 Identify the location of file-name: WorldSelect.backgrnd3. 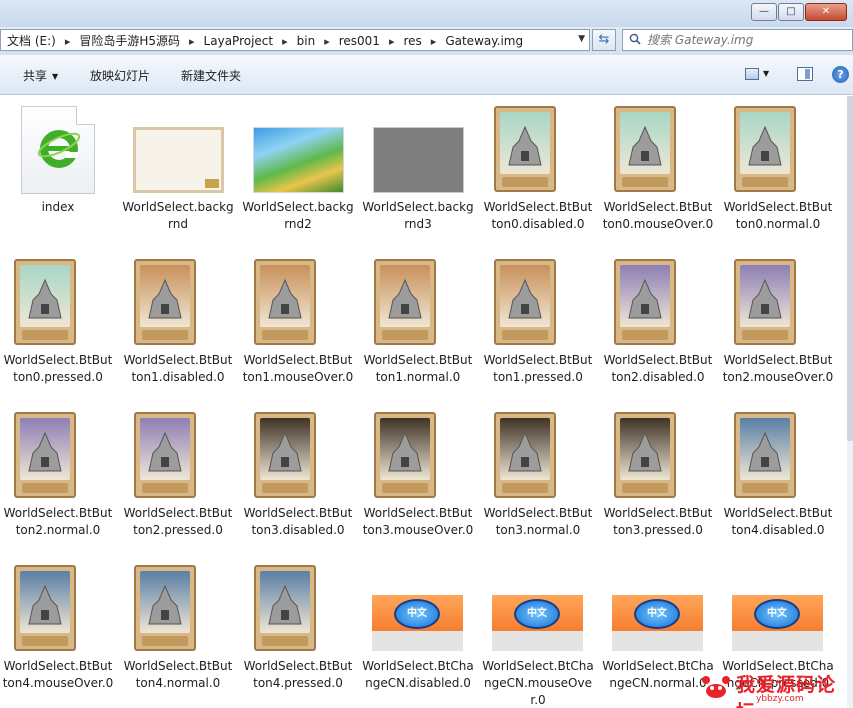
(418, 215).